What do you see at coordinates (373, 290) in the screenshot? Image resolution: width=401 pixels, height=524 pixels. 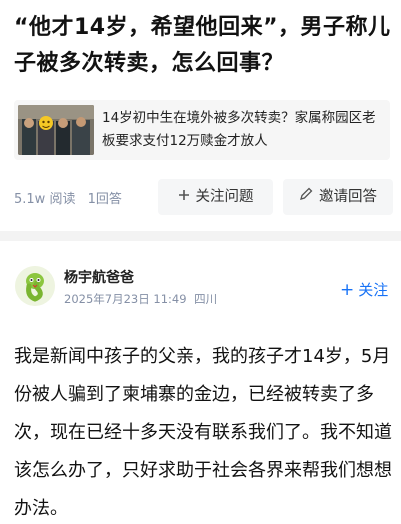 I see `follow-author-label: 关注` at bounding box center [373, 290].